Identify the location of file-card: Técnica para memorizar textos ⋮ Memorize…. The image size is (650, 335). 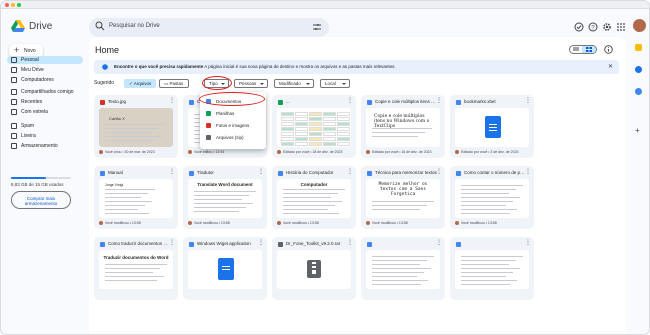
(403, 197).